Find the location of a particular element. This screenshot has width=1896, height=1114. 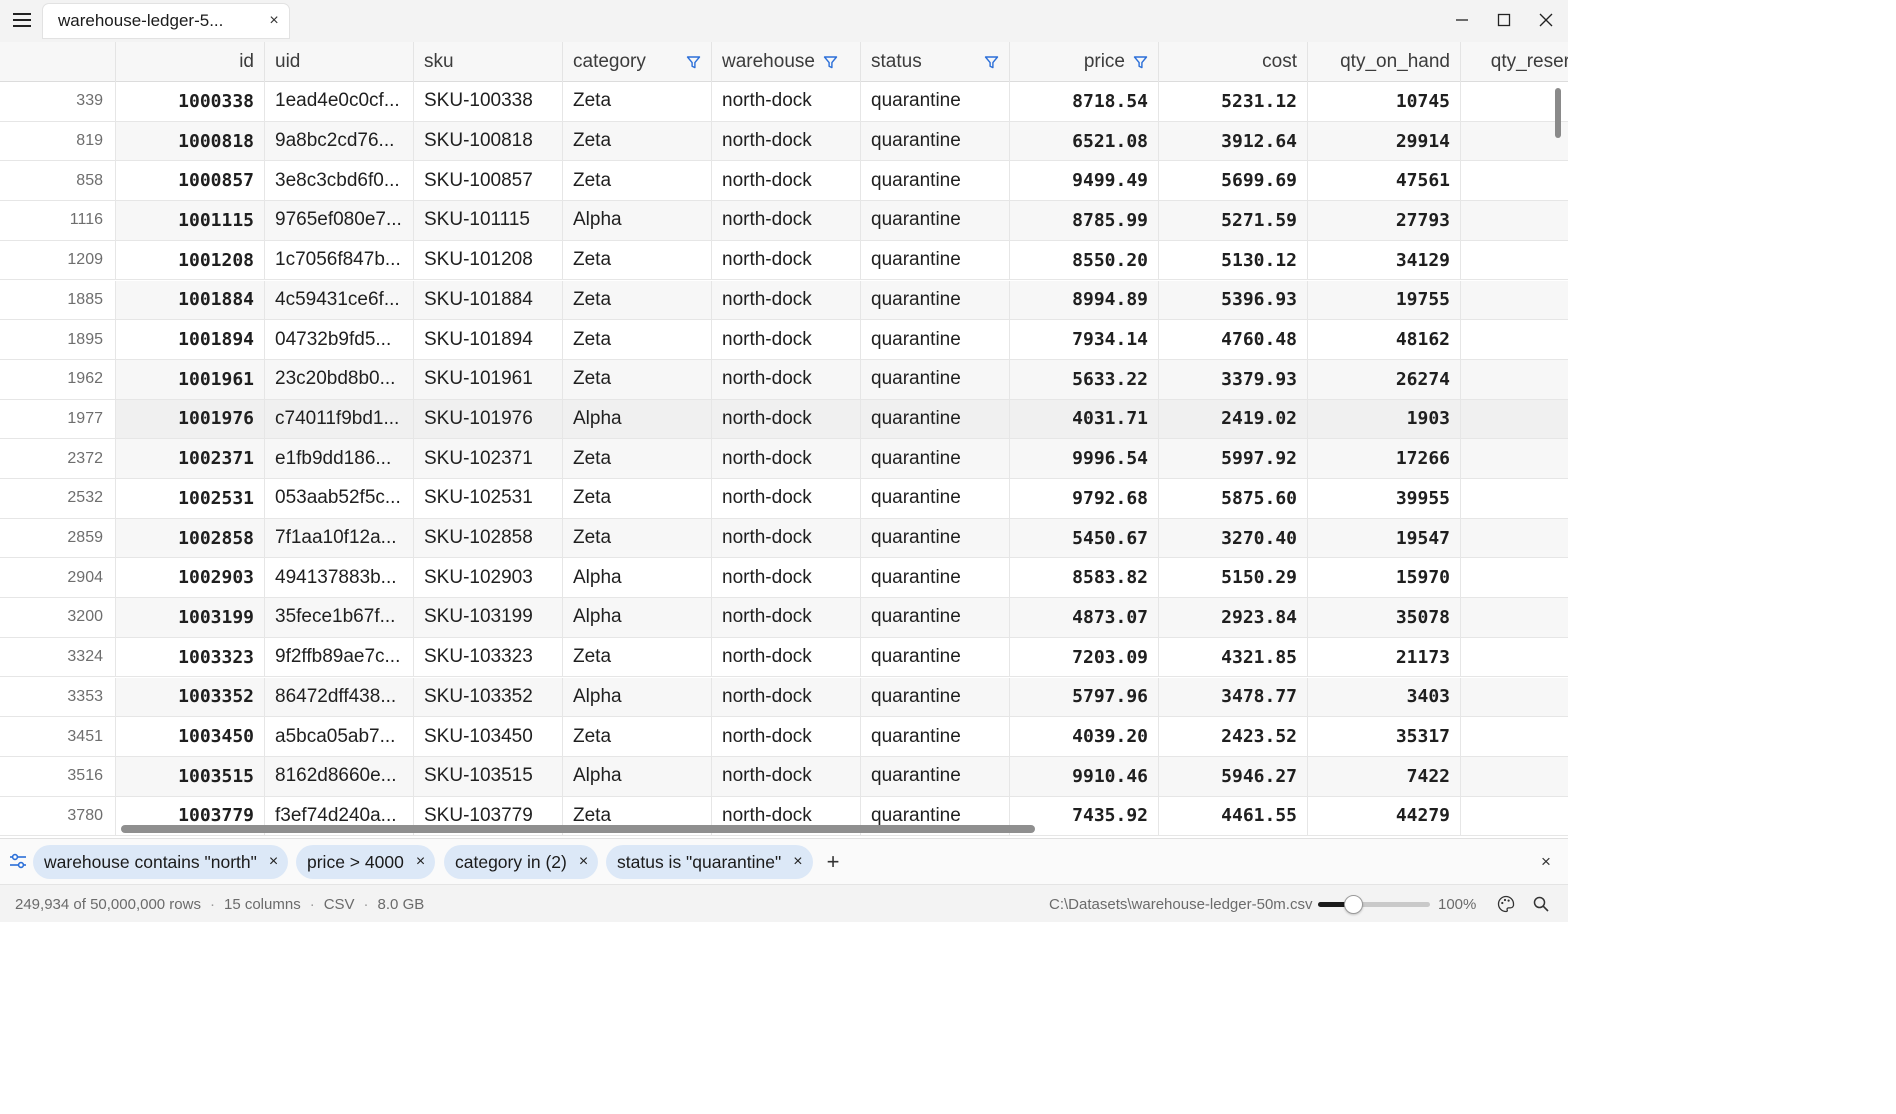

cell-qty_on_hand: 48162 is located at coordinates (1384, 339).